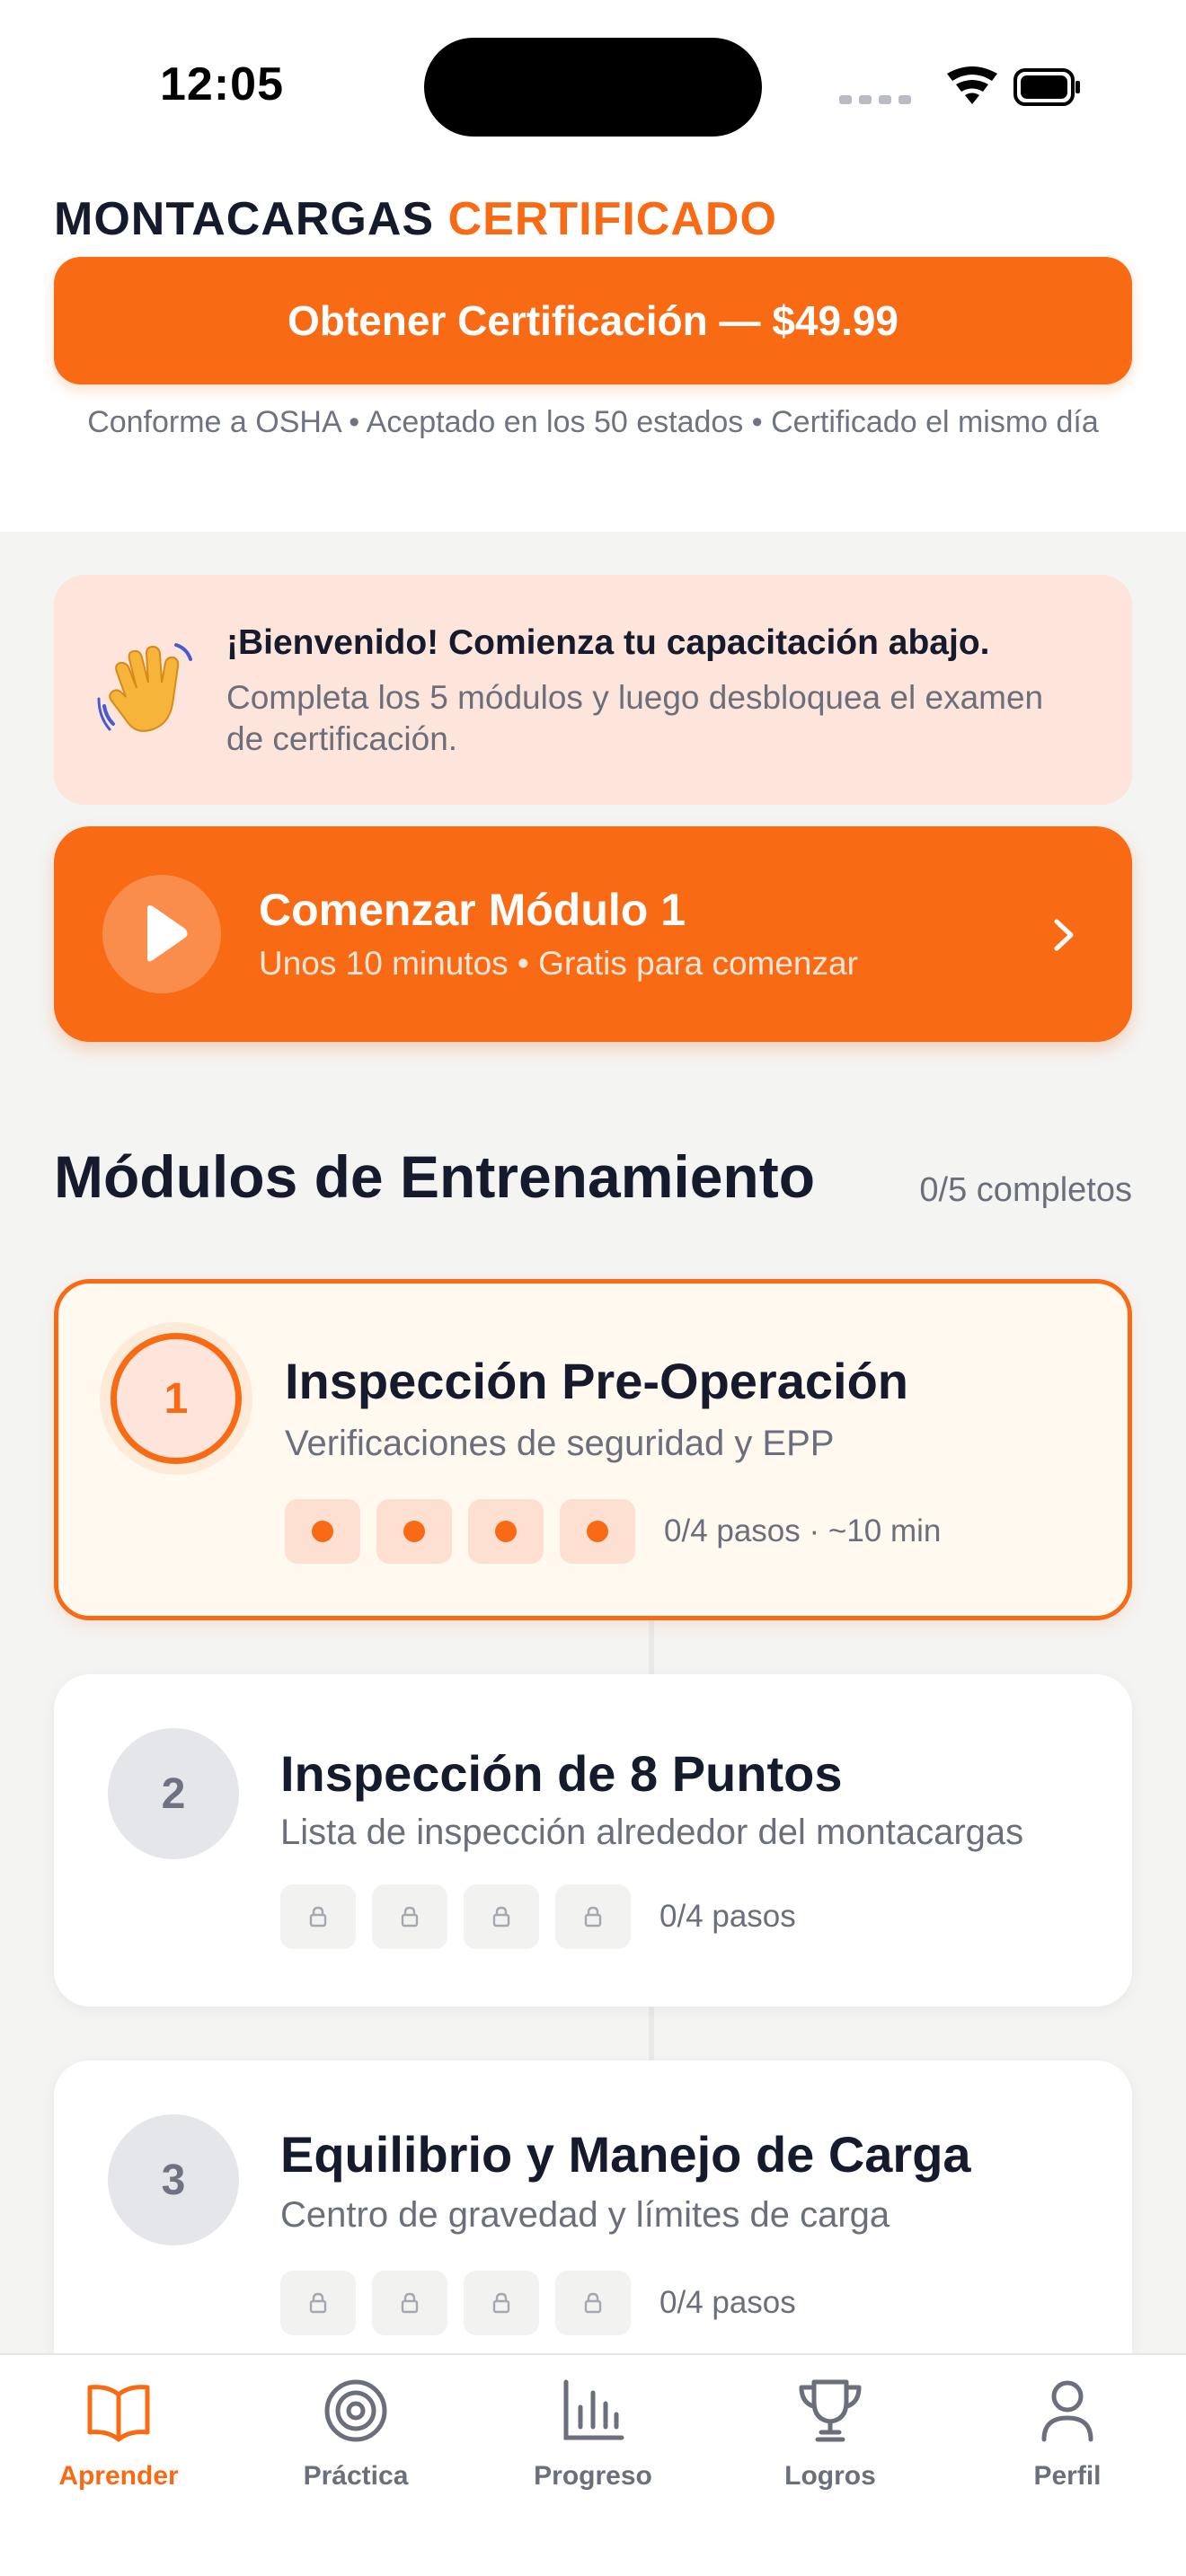 Image resolution: width=1186 pixels, height=2576 pixels. Describe the element at coordinates (118, 2413) in the screenshot. I see `book-icon` at that location.